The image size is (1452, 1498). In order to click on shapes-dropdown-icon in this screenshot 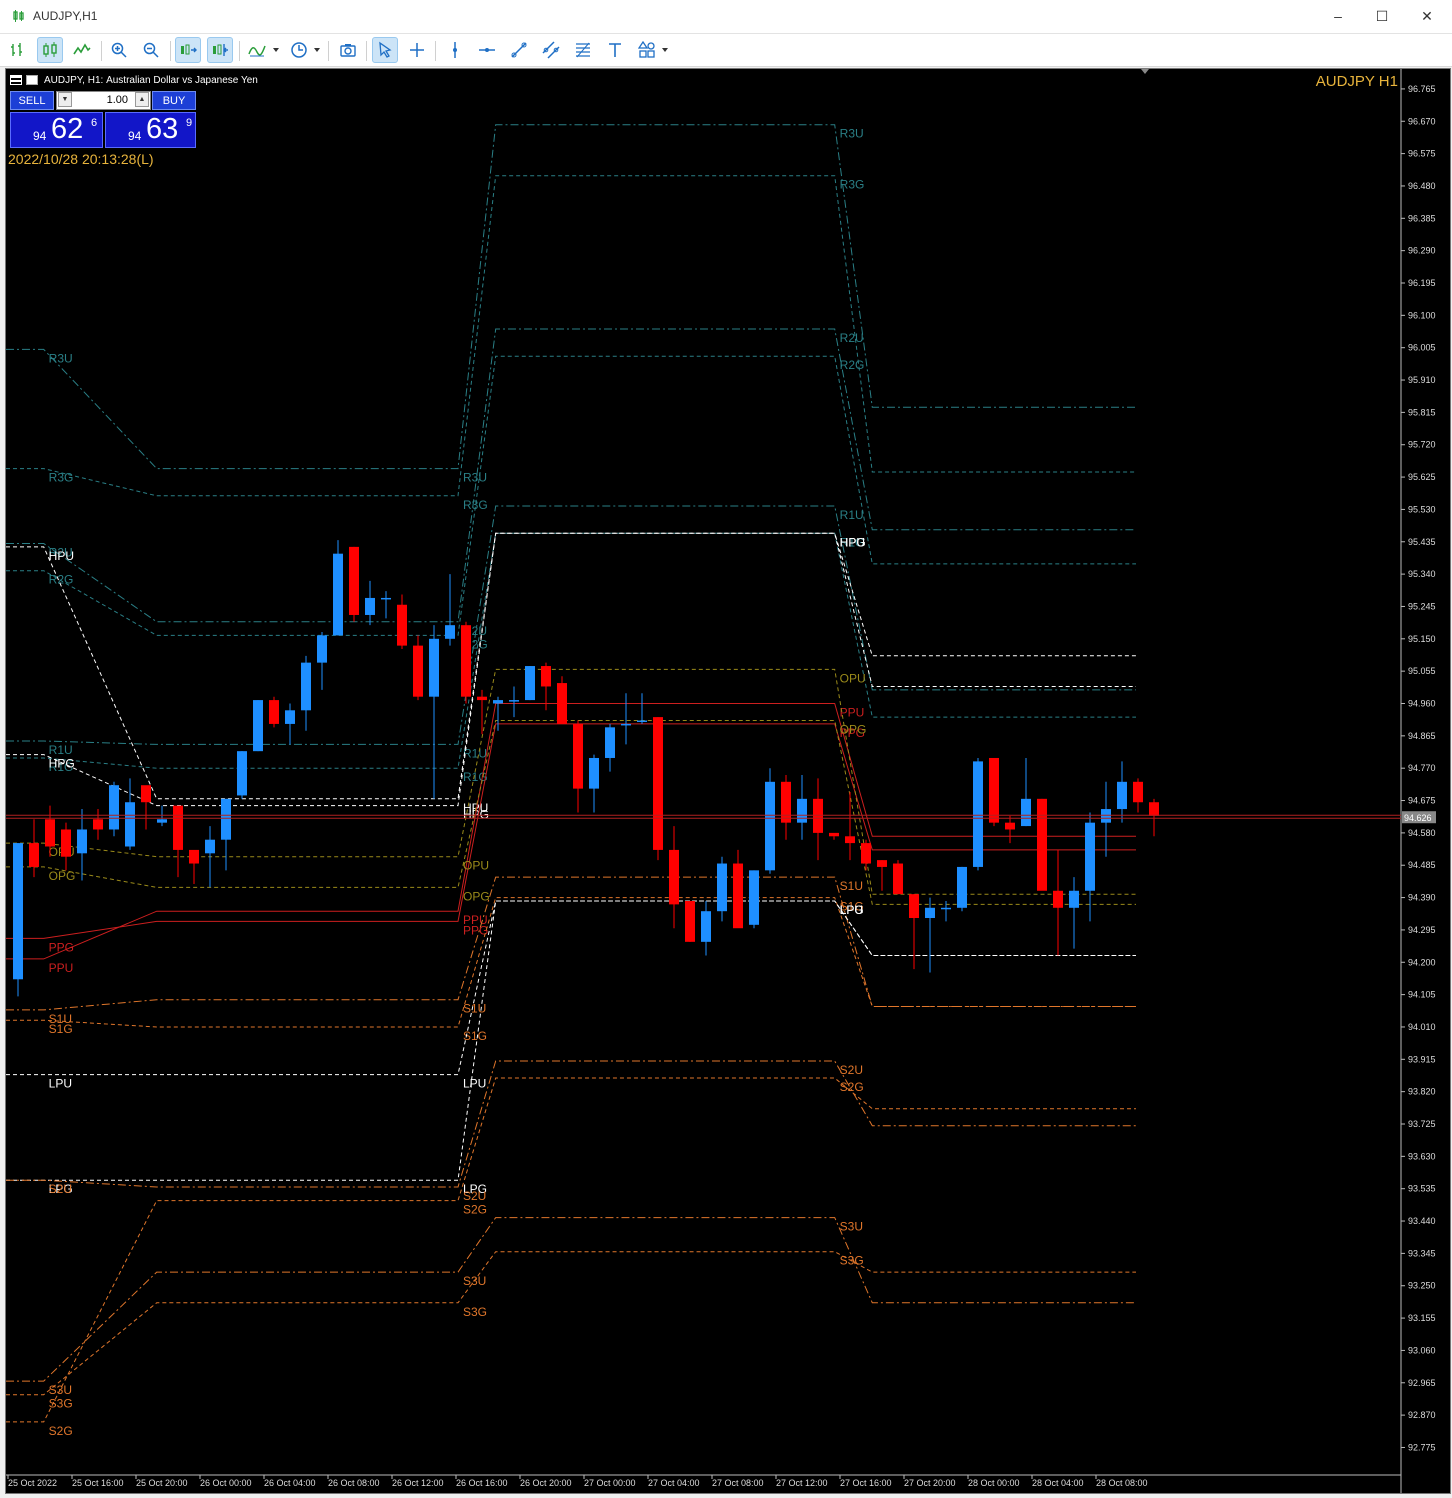, I will do `click(665, 50)`.